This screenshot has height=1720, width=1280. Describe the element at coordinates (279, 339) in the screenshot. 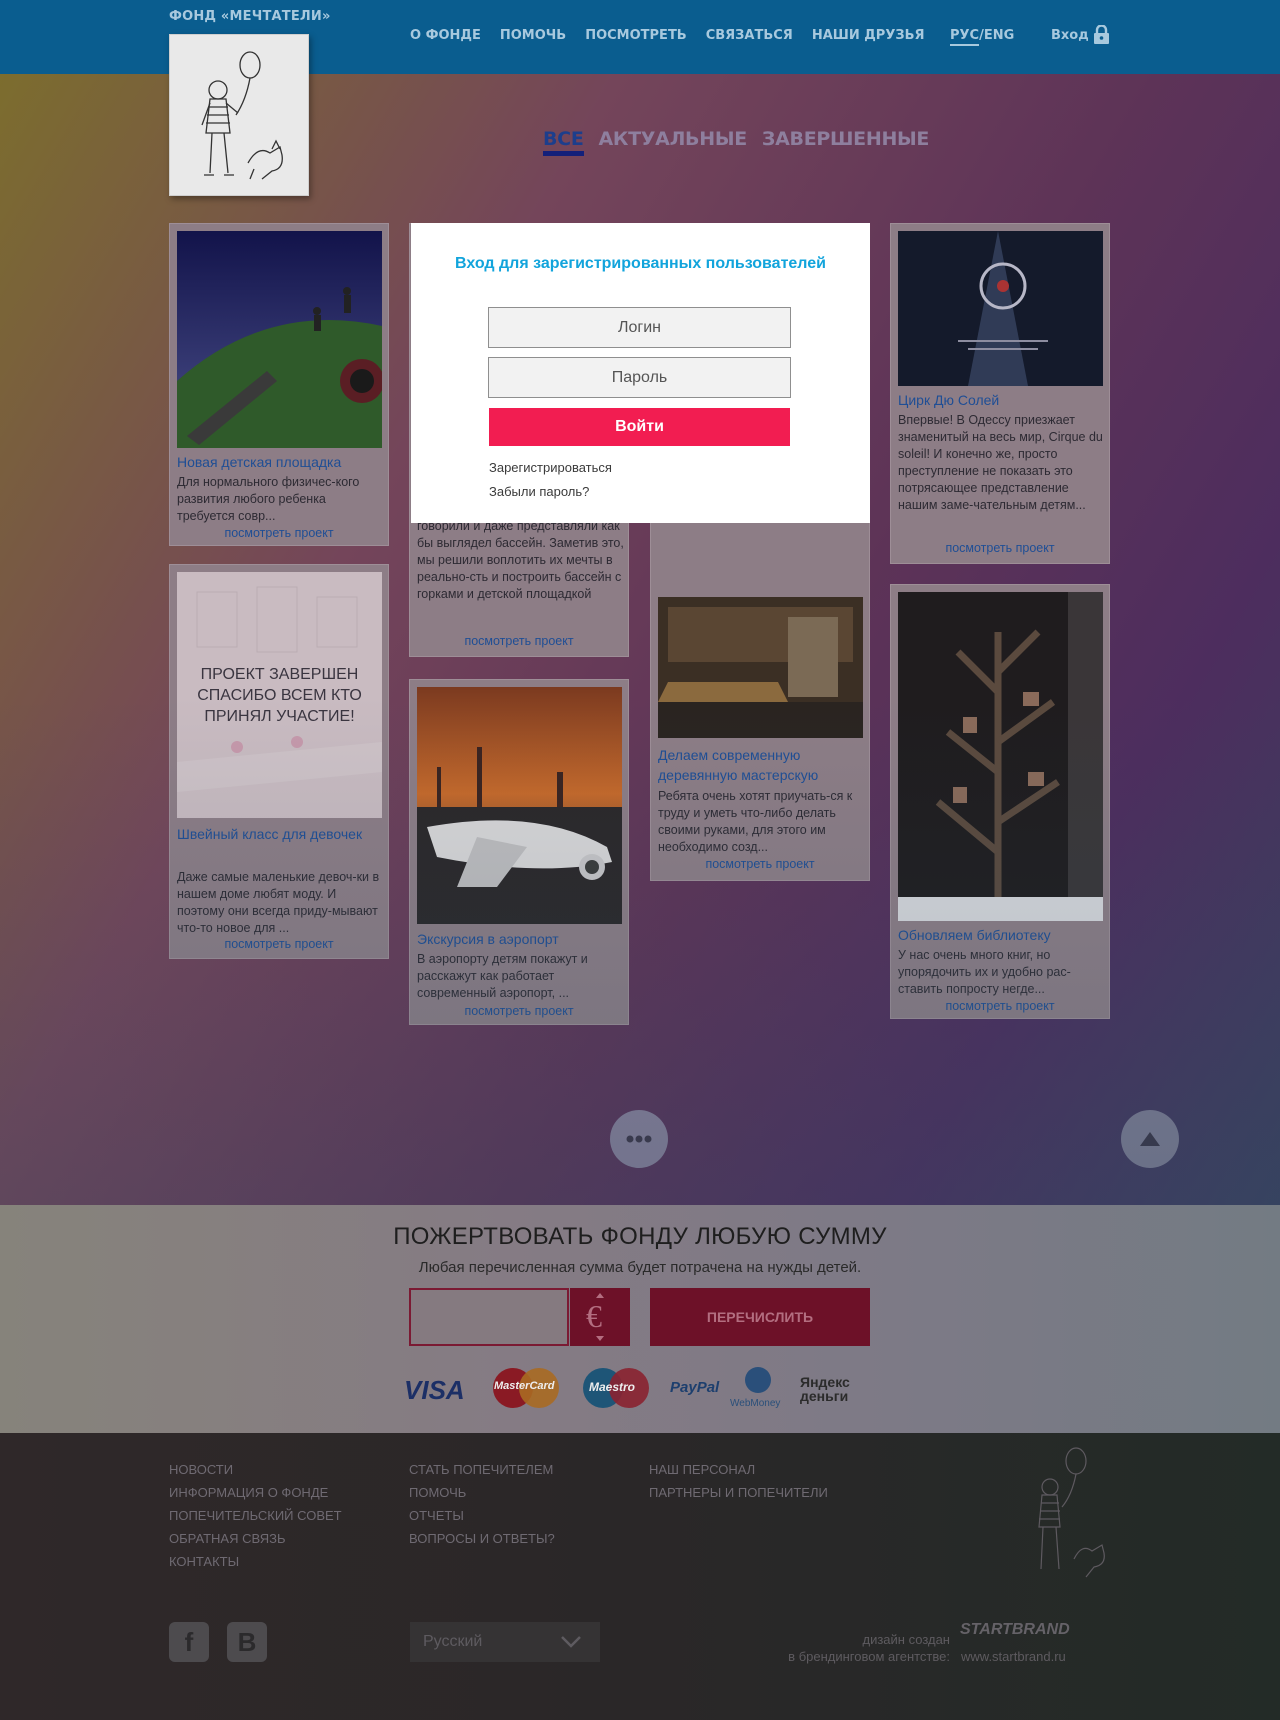

I see `playground-image` at that location.